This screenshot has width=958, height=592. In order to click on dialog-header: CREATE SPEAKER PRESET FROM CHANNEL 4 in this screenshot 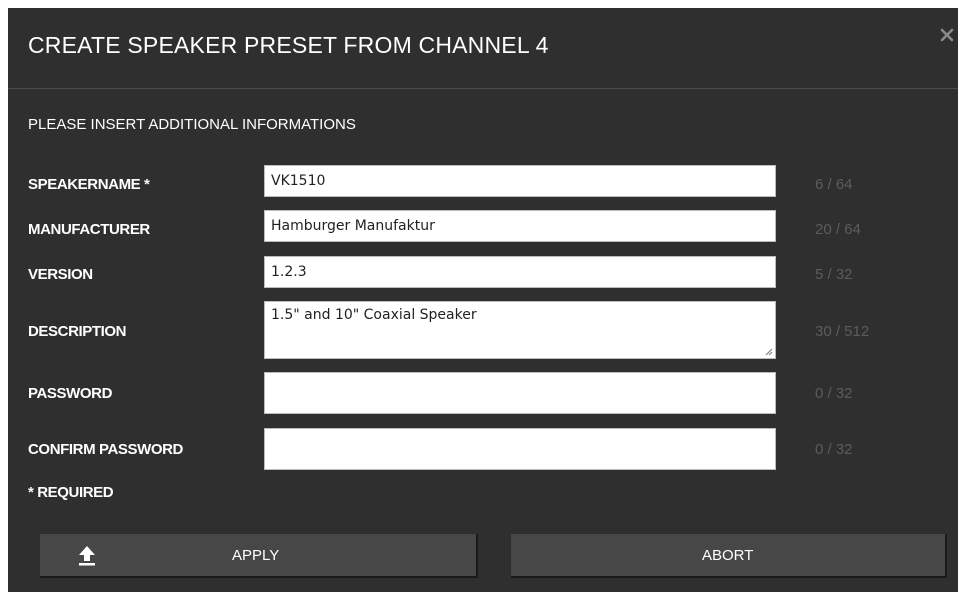, I will do `click(483, 48)`.